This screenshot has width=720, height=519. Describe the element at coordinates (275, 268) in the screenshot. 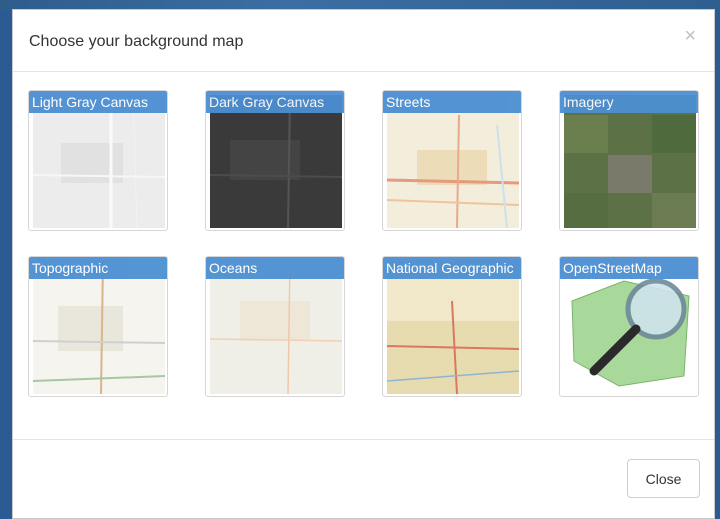

I see `tile-label: Oceans` at that location.